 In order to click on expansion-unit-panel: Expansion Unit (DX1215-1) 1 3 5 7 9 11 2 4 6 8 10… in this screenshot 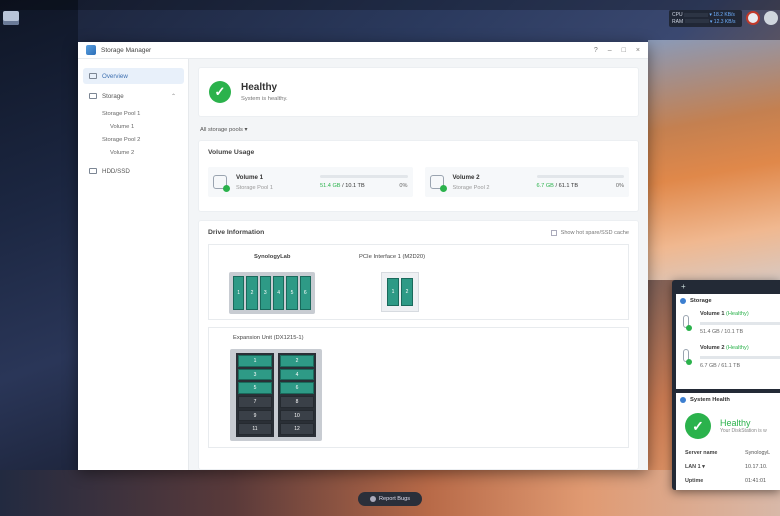, I will do `click(418, 387)`.